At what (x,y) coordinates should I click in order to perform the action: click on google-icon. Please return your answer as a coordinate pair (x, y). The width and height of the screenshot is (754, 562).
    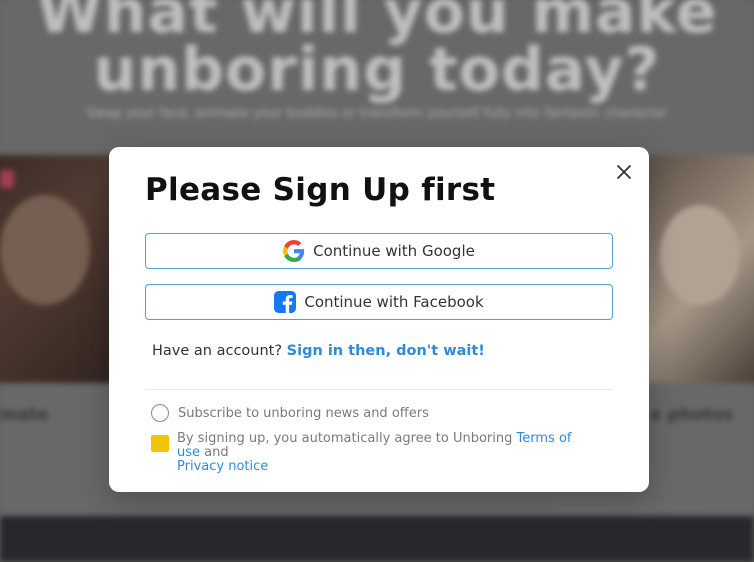
    Looking at the image, I should click on (294, 251).